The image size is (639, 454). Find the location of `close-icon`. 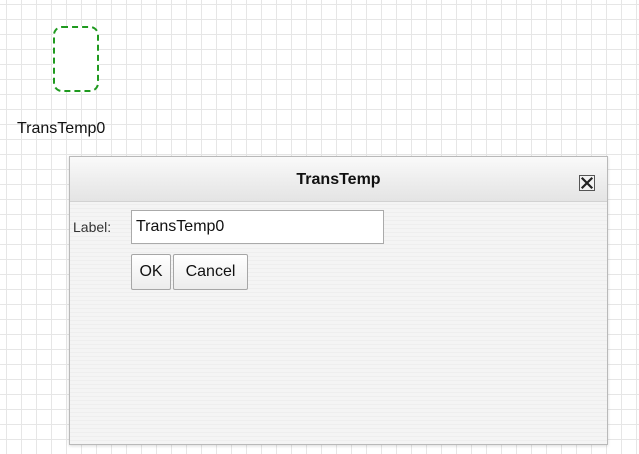

close-icon is located at coordinates (587, 183).